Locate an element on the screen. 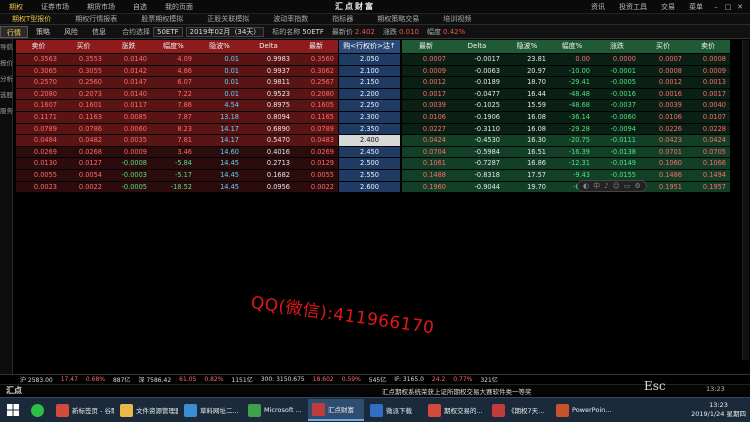 Image resolution: width=750 pixels, height=422 pixels. leftnav-quote: 报价 is located at coordinates (6, 63).